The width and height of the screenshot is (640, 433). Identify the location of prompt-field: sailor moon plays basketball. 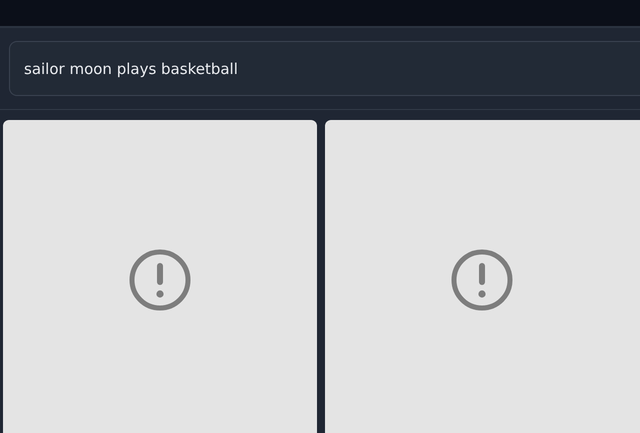
(324, 68).